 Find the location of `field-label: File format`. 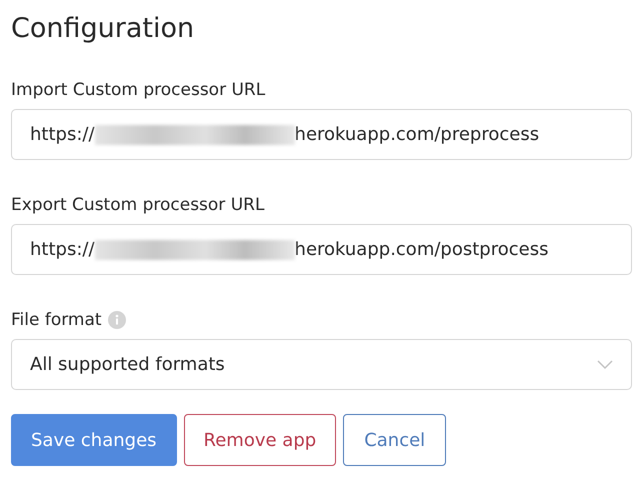

field-label: File format is located at coordinates (56, 320).